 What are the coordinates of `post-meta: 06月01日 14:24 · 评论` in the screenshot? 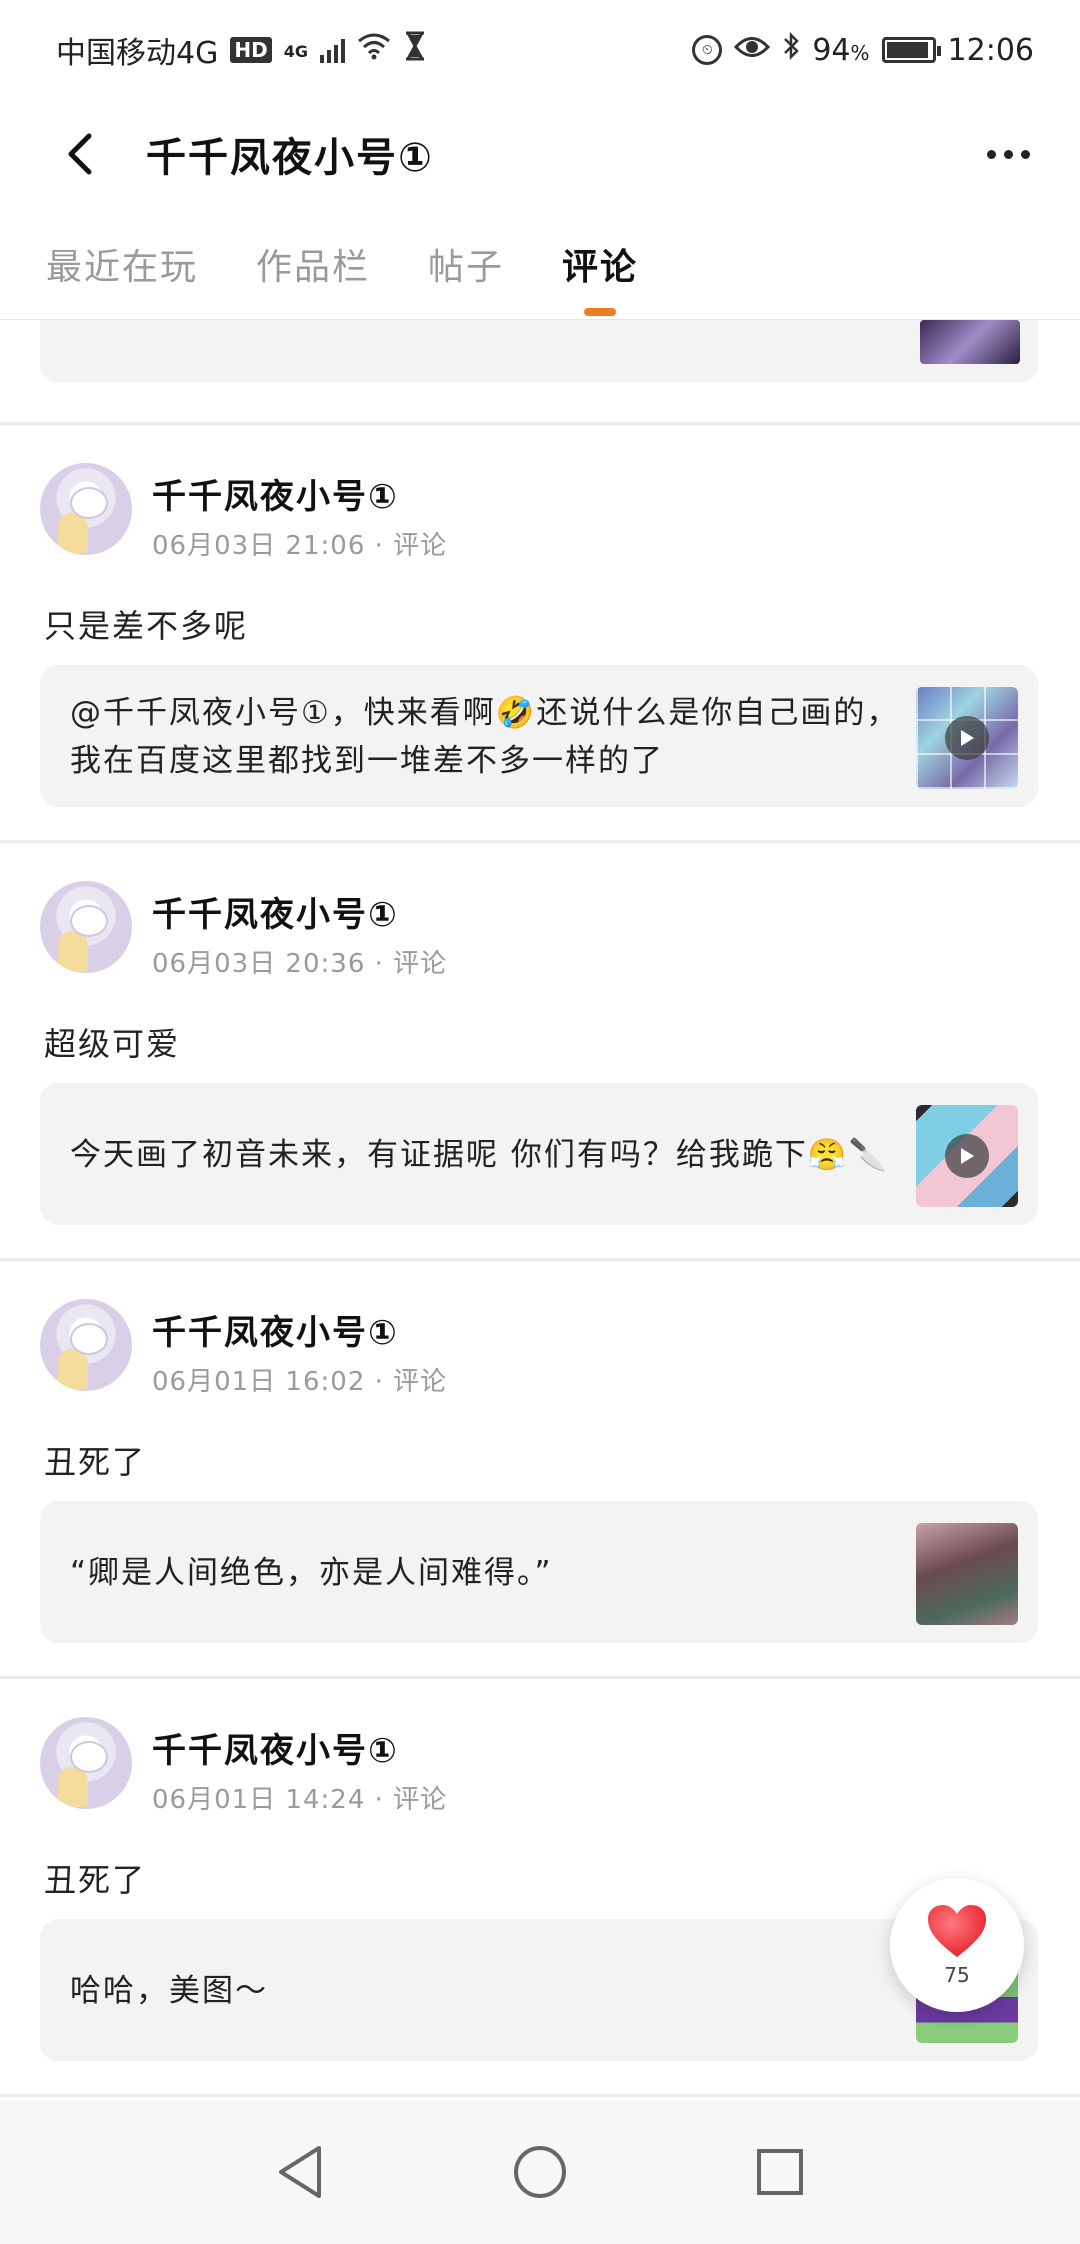 It's located at (300, 1800).